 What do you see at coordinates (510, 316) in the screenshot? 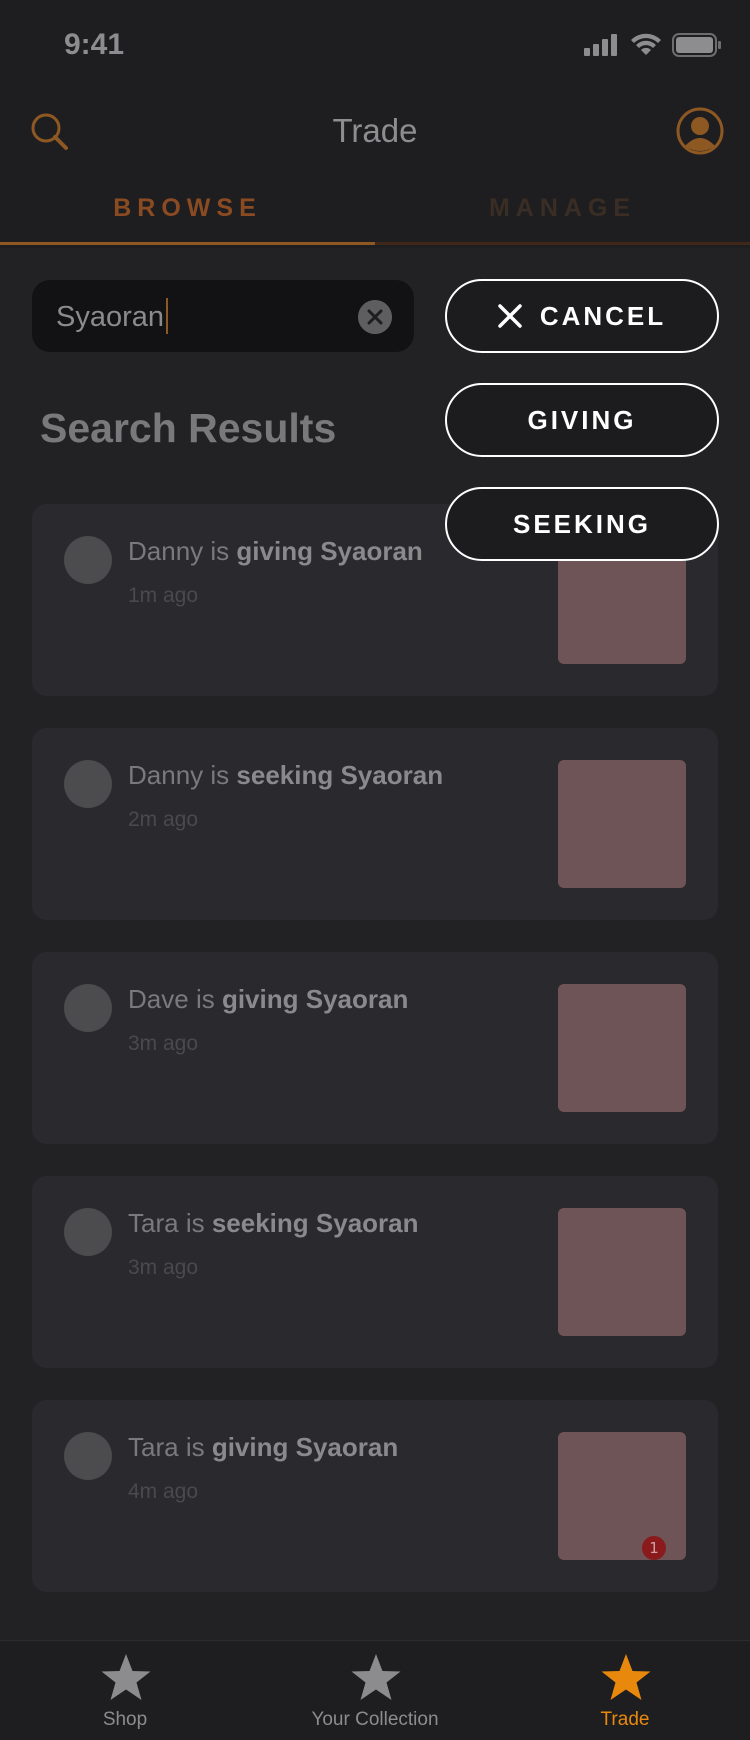
I see `close-icon` at bounding box center [510, 316].